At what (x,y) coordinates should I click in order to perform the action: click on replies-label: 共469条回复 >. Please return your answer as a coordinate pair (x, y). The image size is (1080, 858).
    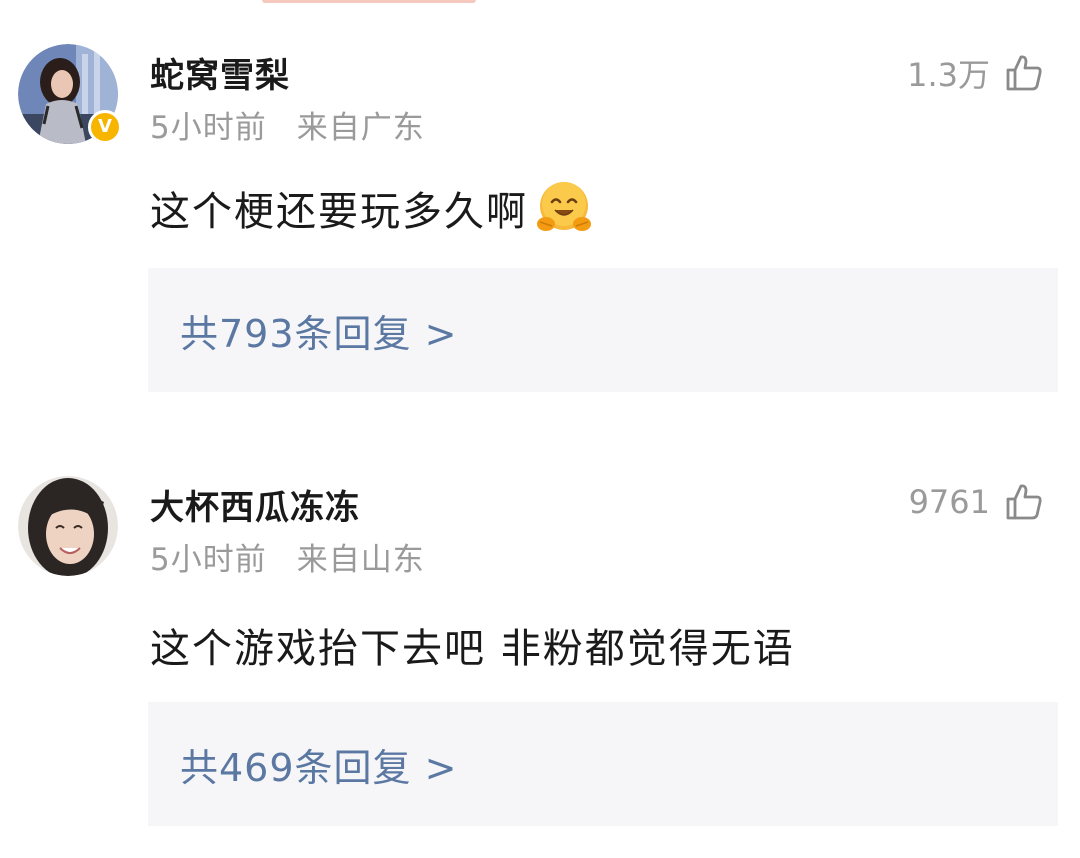
    Looking at the image, I should click on (319, 767).